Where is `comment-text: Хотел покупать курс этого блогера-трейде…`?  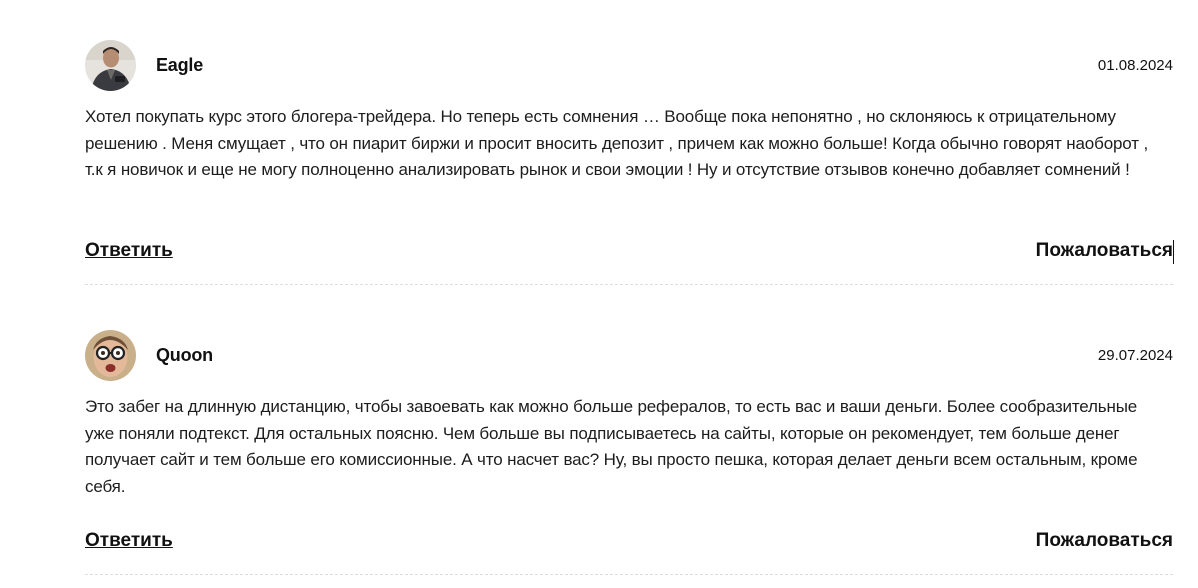
comment-text: Хотел покупать курс этого блогера-трейде… is located at coordinates (617, 143).